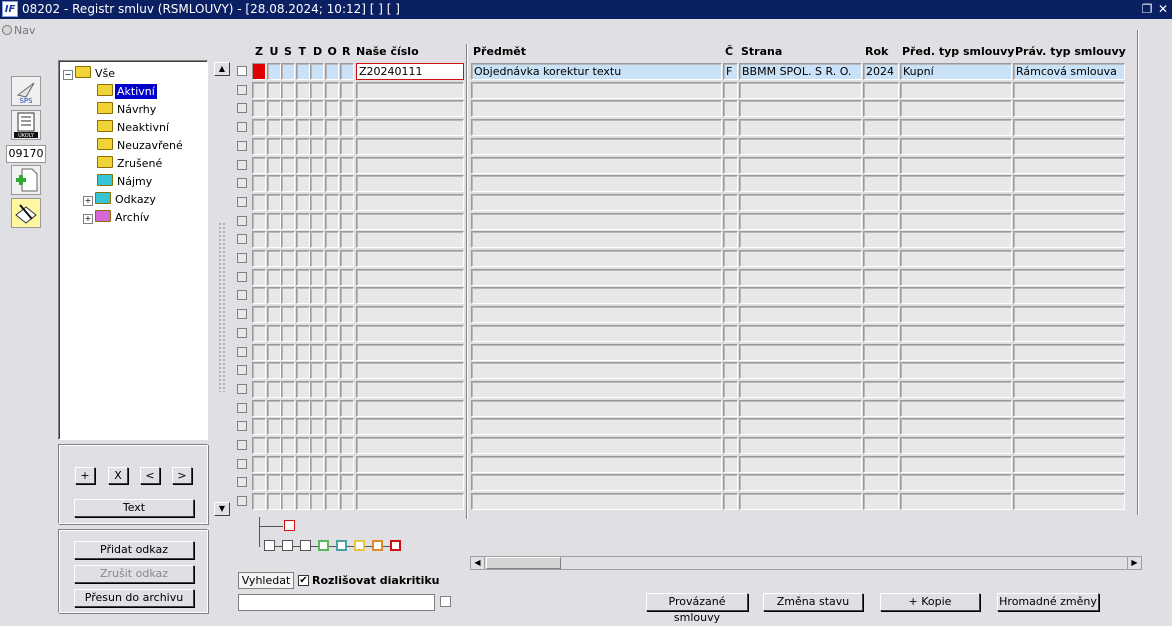 Image resolution: width=1172 pixels, height=626 pixels. Describe the element at coordinates (133, 74) in the screenshot. I see `tree-node: − Vše` at that location.